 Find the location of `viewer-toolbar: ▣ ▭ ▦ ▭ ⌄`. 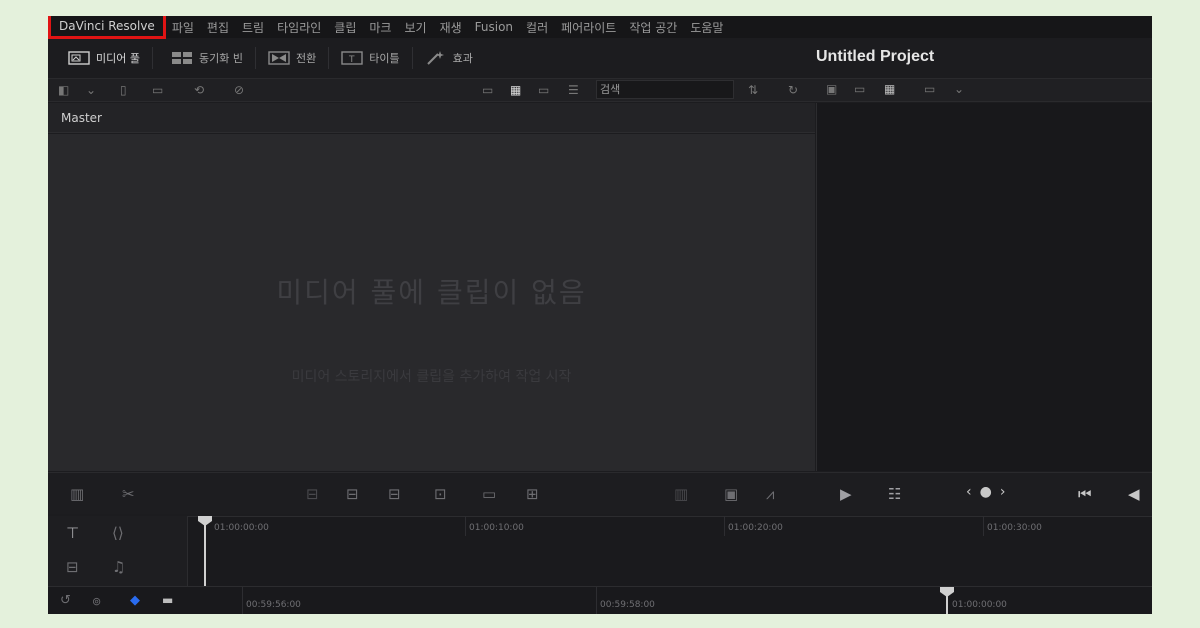

viewer-toolbar: ▣ ▭ ▦ ▭ ⌄ is located at coordinates (984, 90).